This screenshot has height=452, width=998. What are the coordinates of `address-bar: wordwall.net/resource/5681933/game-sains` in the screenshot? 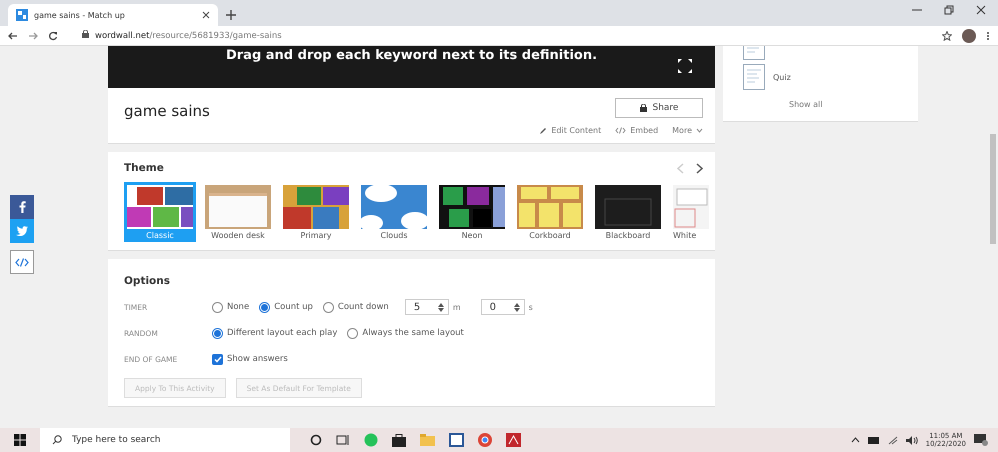 It's located at (182, 35).